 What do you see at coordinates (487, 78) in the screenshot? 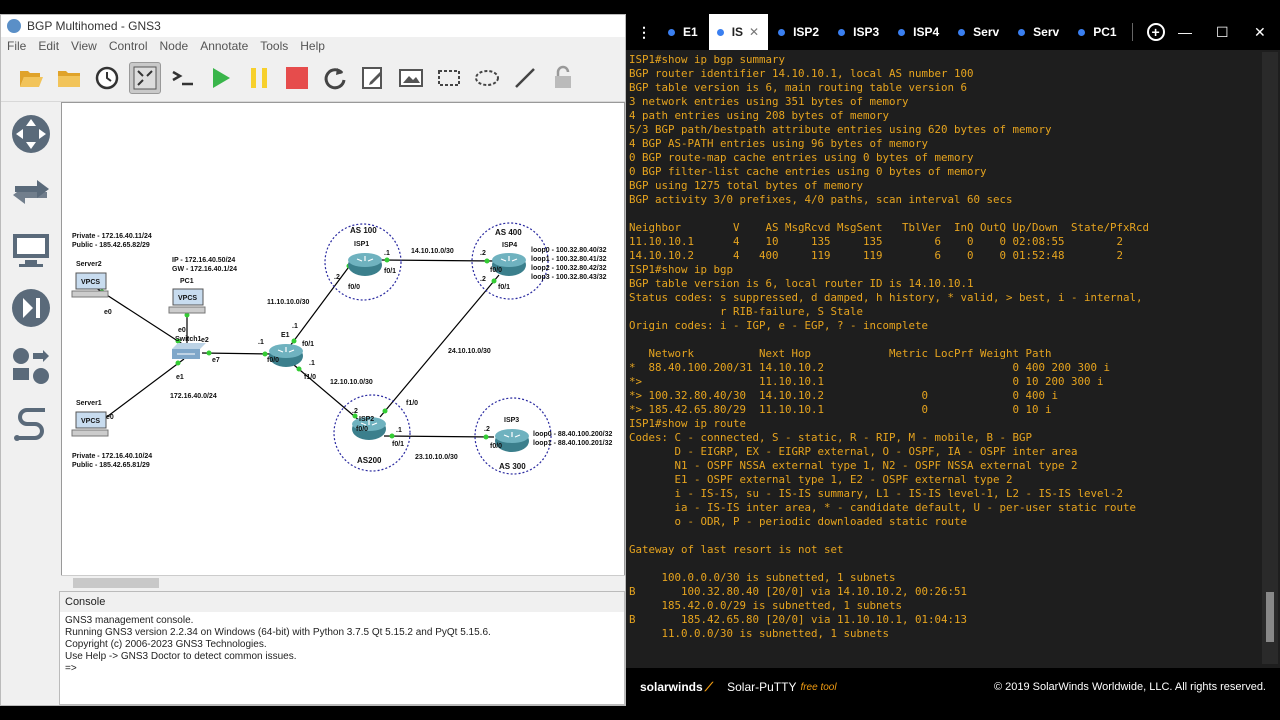
I see `draw-ellipse-button` at bounding box center [487, 78].